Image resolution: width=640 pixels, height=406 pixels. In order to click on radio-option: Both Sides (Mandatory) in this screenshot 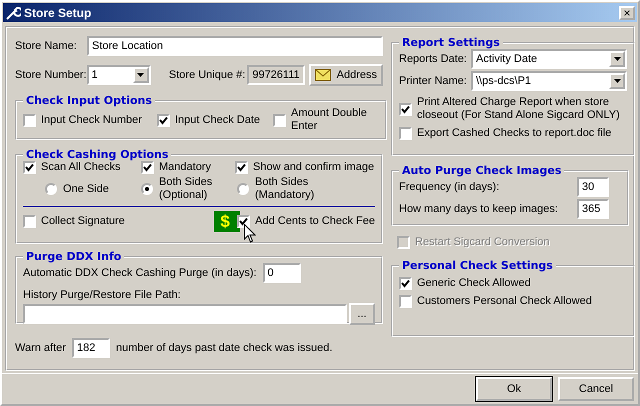, I will do `click(287, 189)`.